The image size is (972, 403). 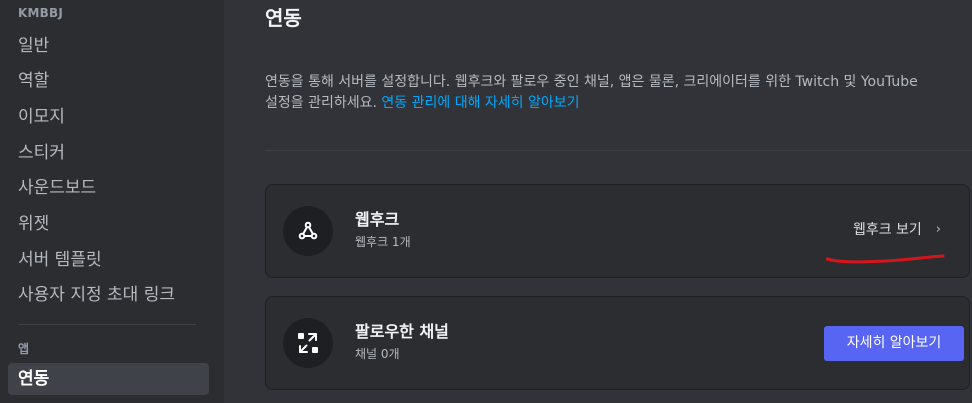 What do you see at coordinates (40, 13) in the screenshot?
I see `server-name-header: KMBBJ` at bounding box center [40, 13].